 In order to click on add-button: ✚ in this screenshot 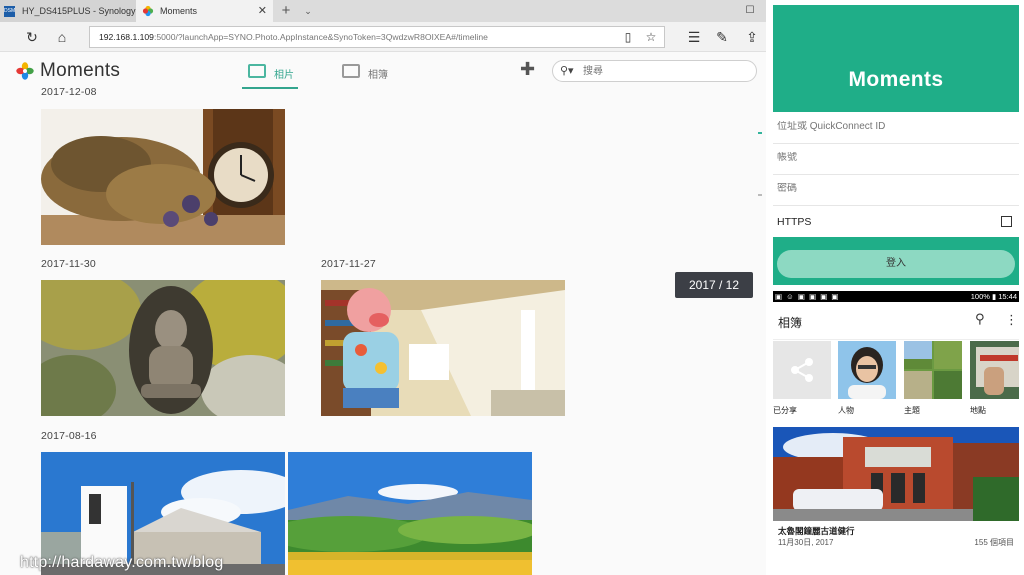, I will do `click(527, 69)`.